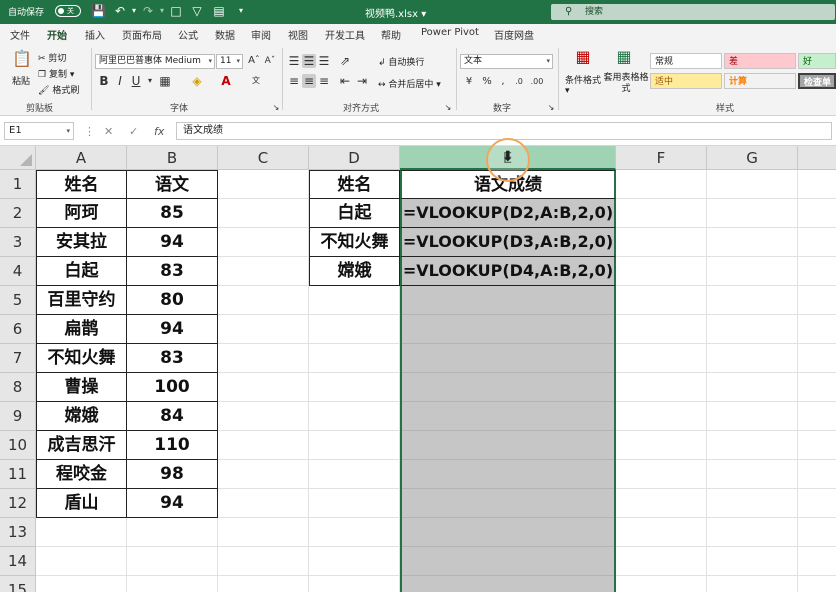  What do you see at coordinates (226, 81) in the screenshot?
I see `font-color-icon: A` at bounding box center [226, 81].